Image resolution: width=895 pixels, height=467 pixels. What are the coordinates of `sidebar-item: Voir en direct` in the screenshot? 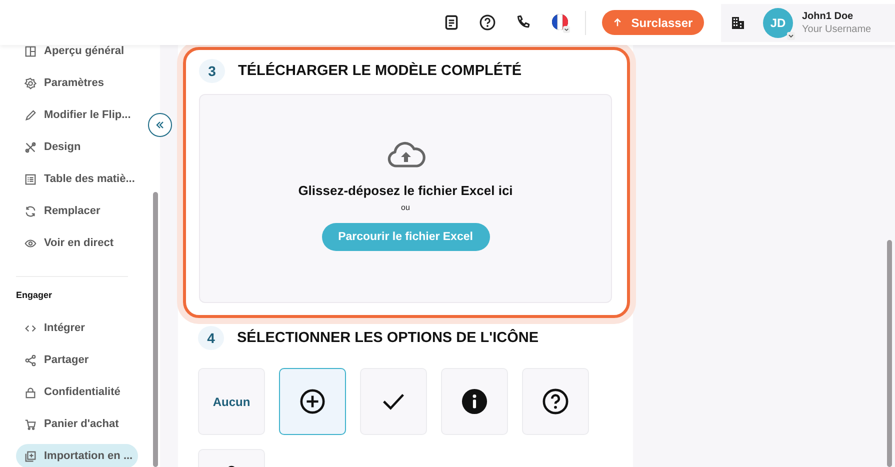 It's located at (77, 243).